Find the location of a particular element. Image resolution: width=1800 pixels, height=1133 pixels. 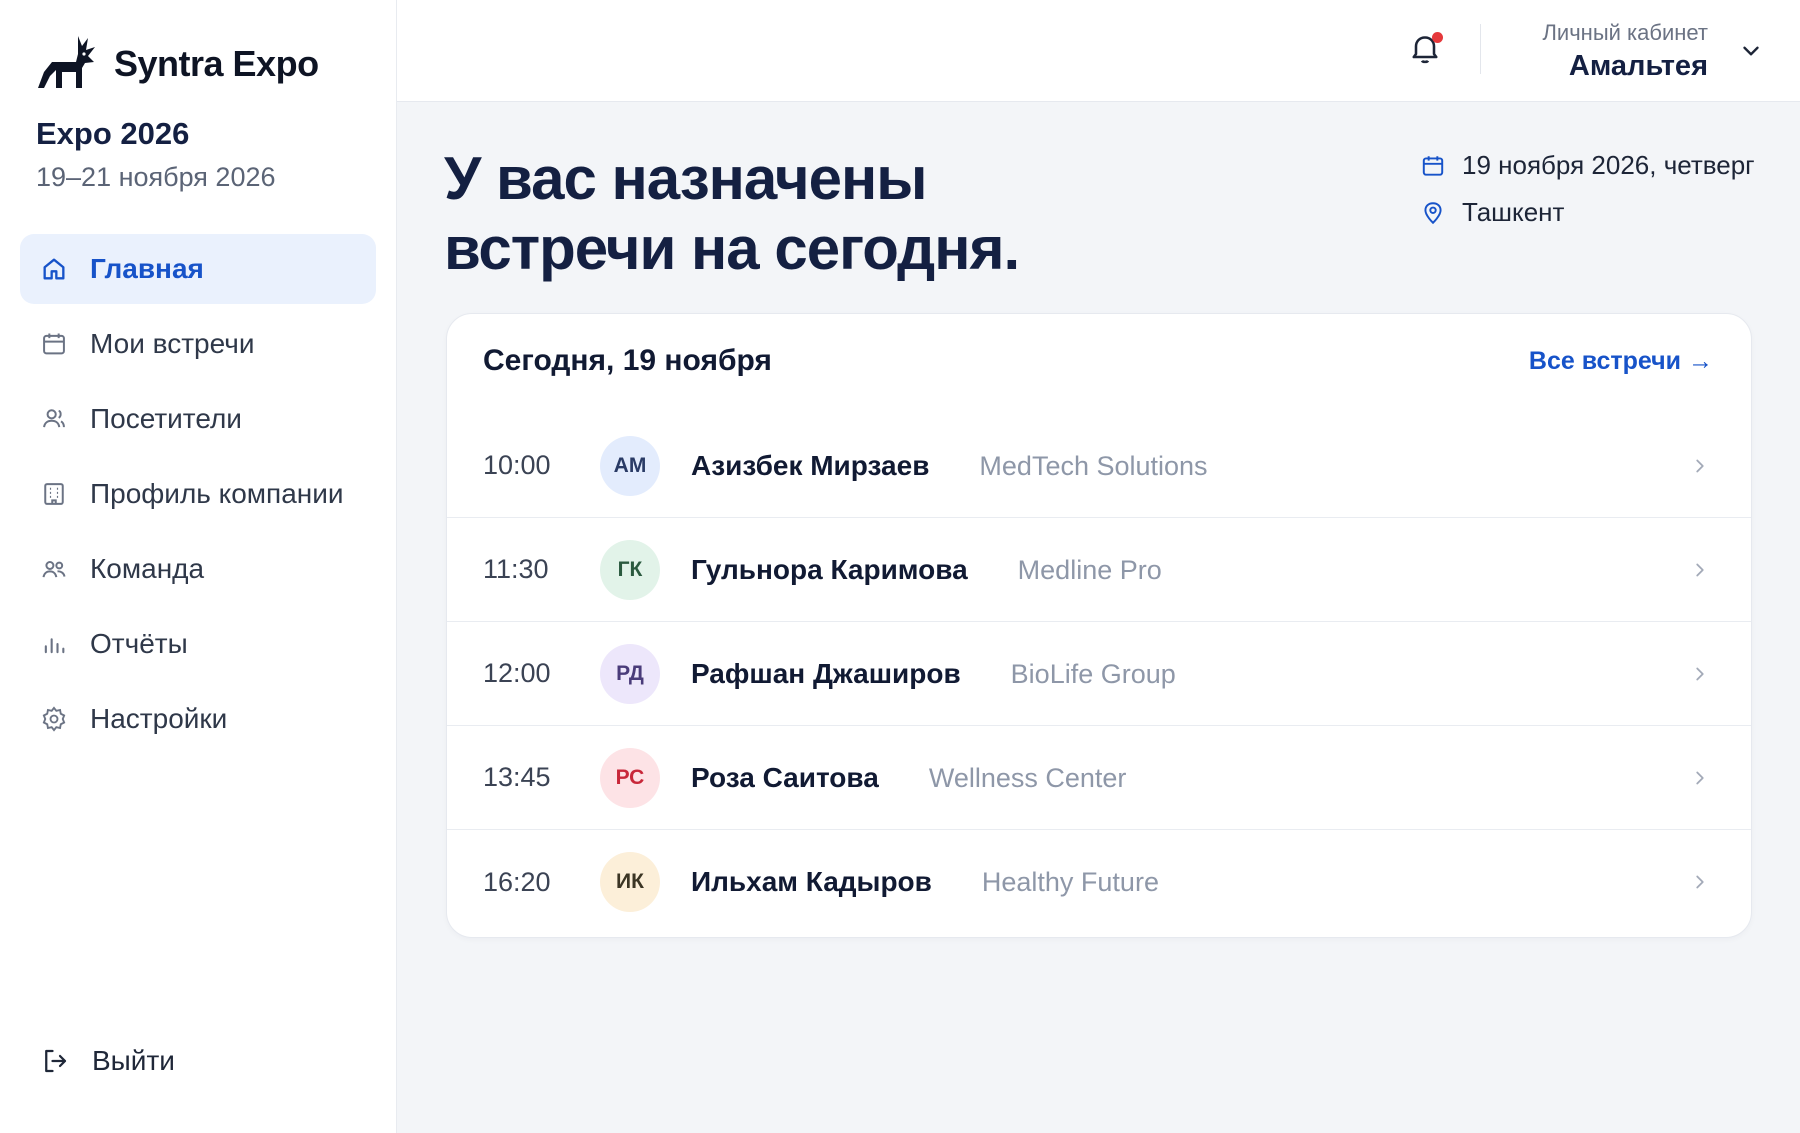

avatar: ГК is located at coordinates (630, 569).